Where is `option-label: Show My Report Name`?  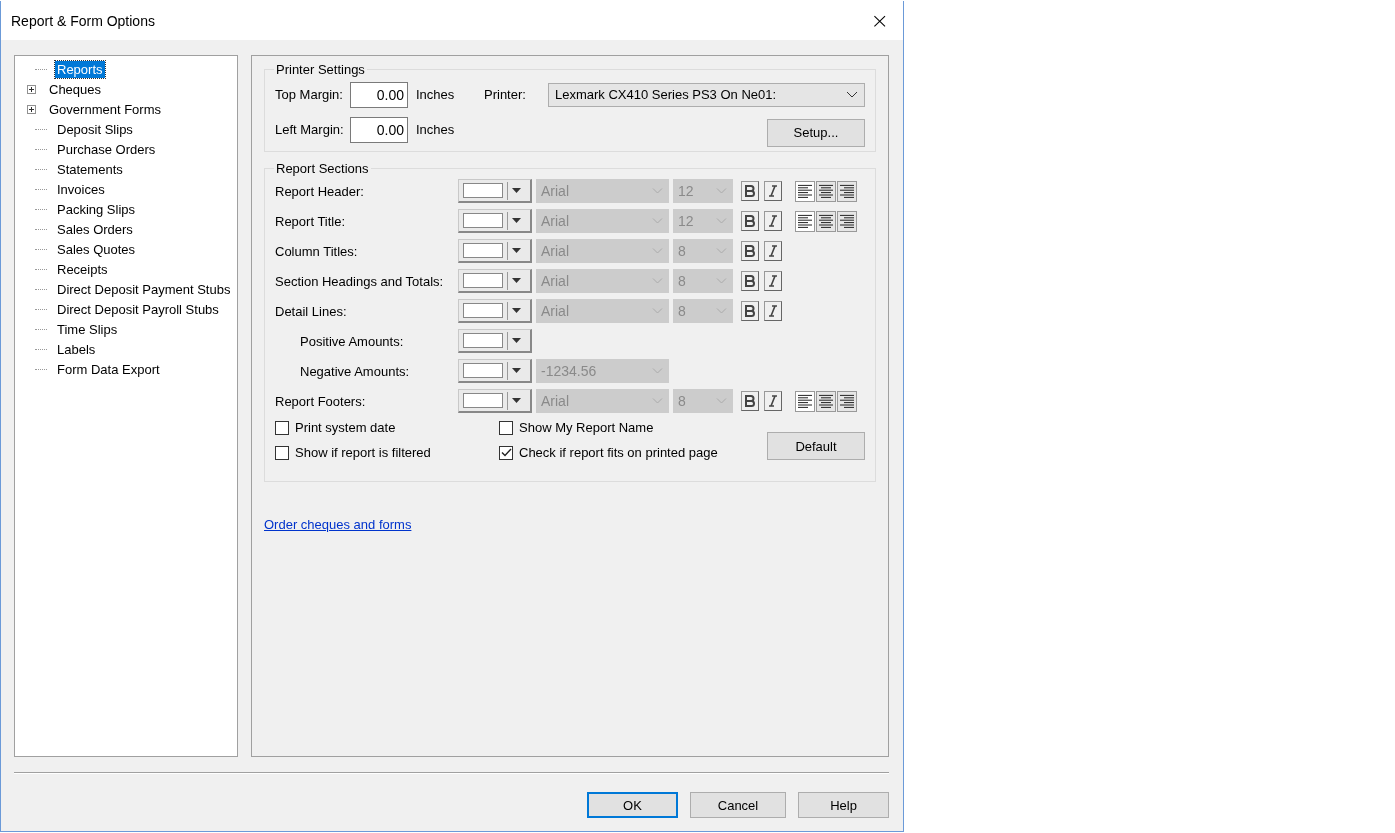
option-label: Show My Report Name is located at coordinates (586, 427).